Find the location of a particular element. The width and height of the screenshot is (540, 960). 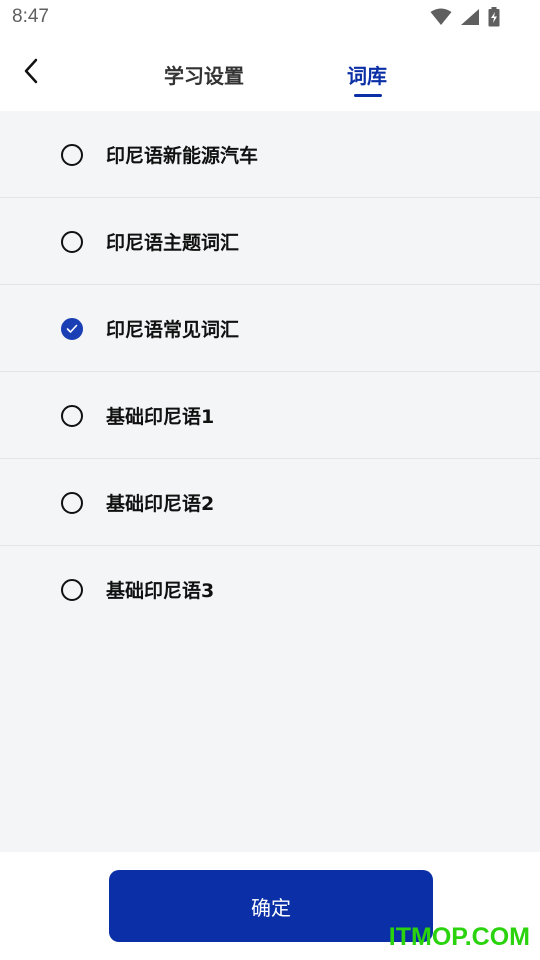

header: 学习设置 词库 is located at coordinates (270, 73).